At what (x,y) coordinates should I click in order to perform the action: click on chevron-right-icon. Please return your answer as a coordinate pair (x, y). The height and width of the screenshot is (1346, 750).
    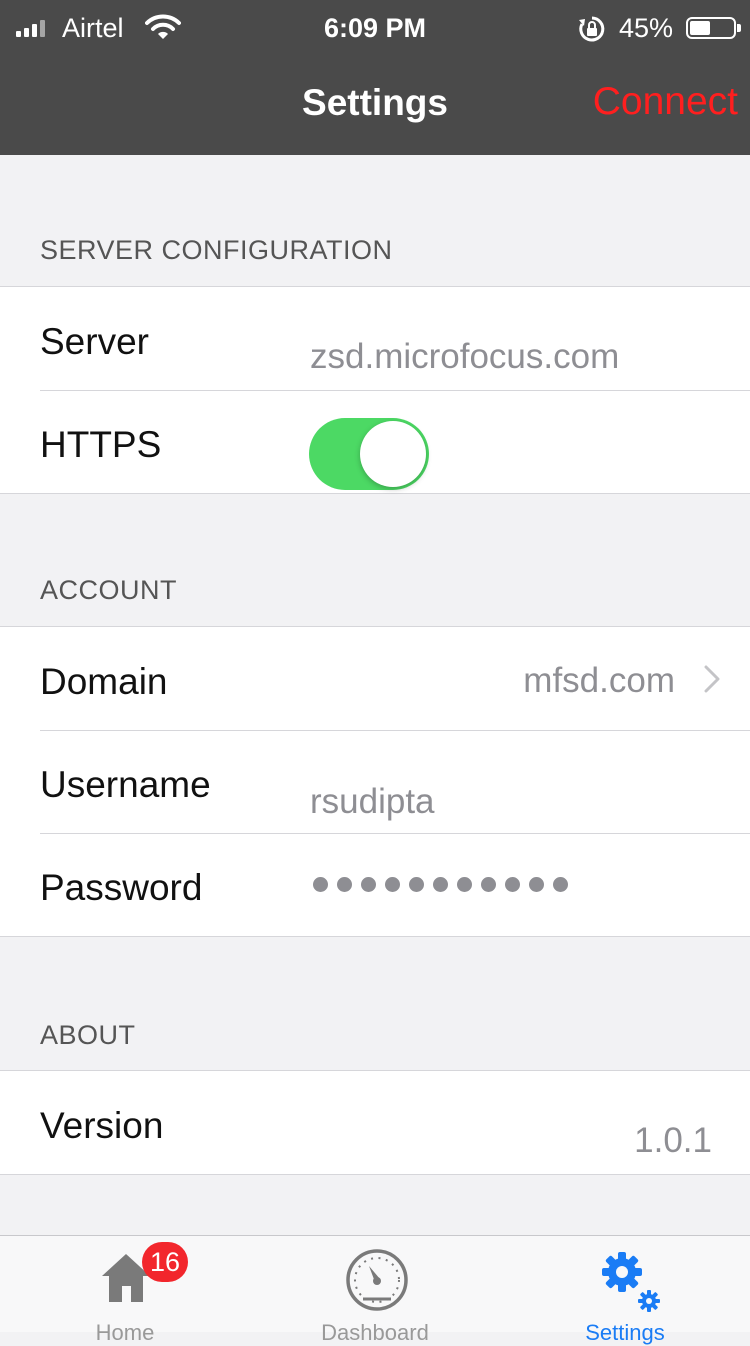
    Looking at the image, I should click on (712, 679).